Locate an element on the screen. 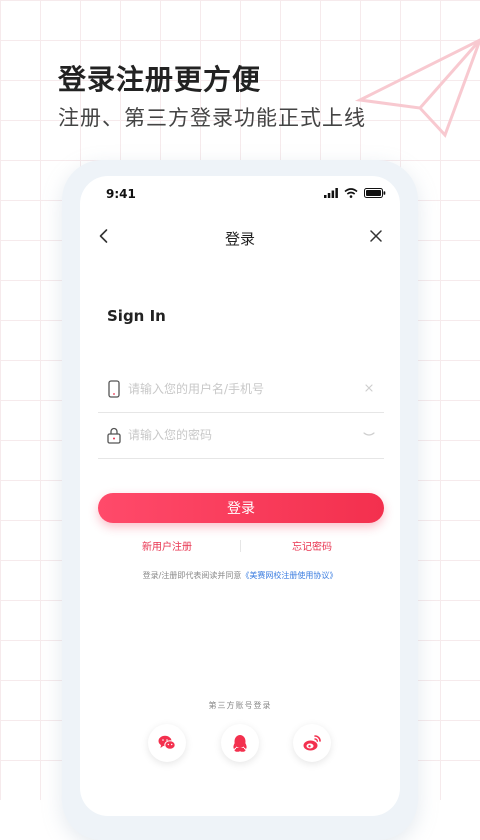 The height and width of the screenshot is (840, 480). status-icons is located at coordinates (355, 193).